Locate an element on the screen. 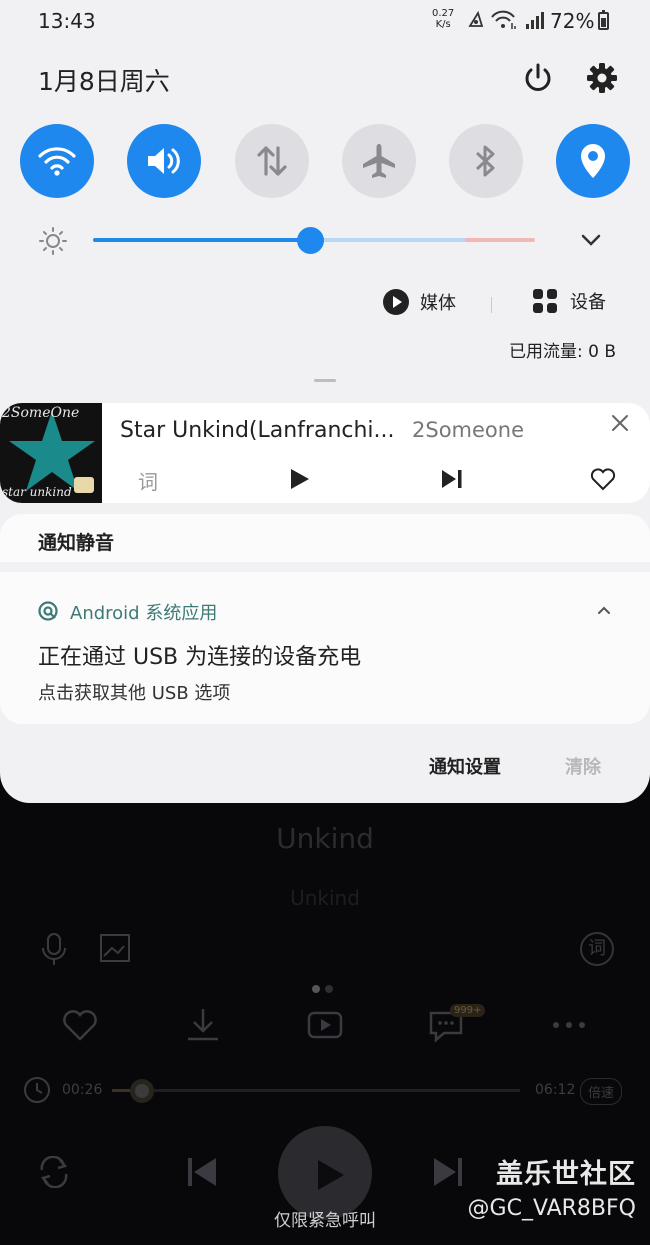  wifi-icon is located at coordinates (57, 161).